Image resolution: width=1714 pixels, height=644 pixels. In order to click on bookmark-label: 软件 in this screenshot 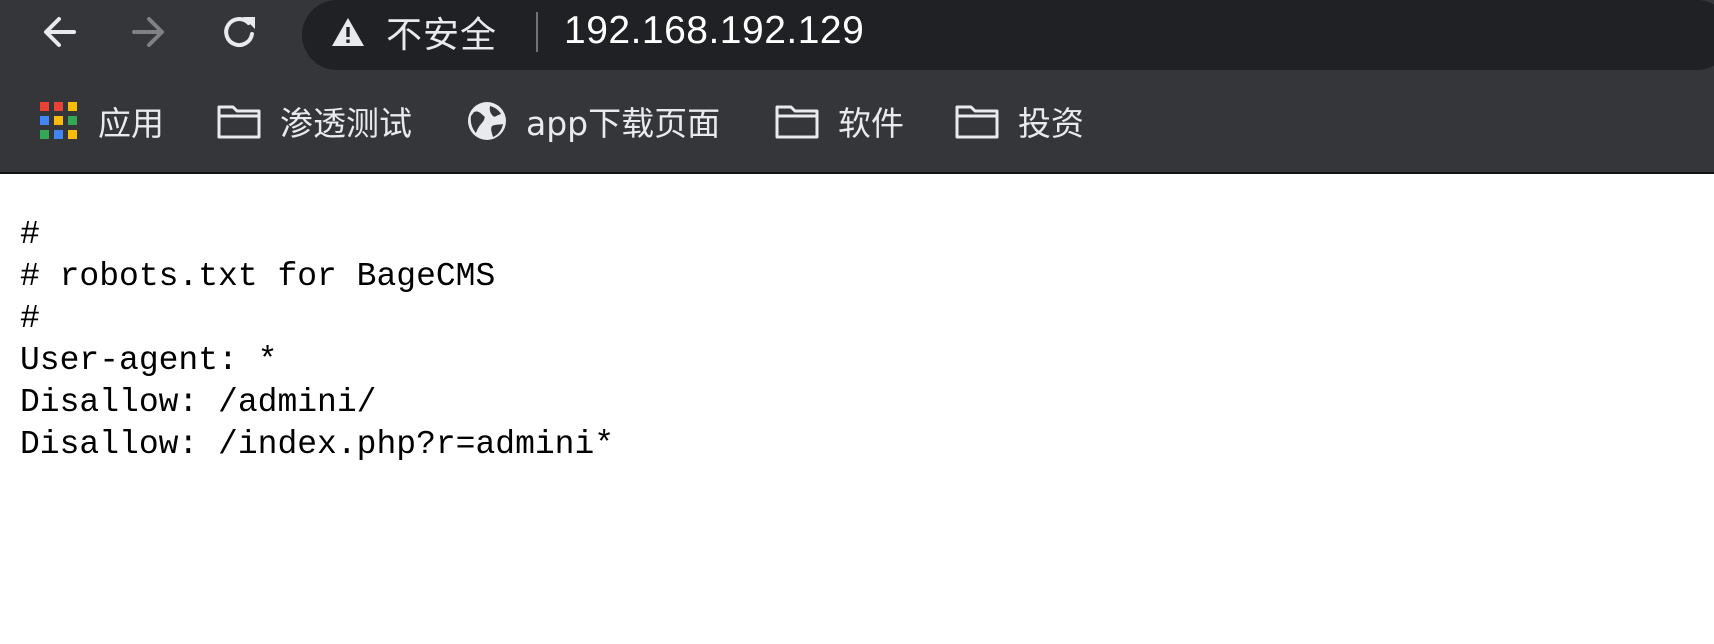, I will do `click(871, 123)`.